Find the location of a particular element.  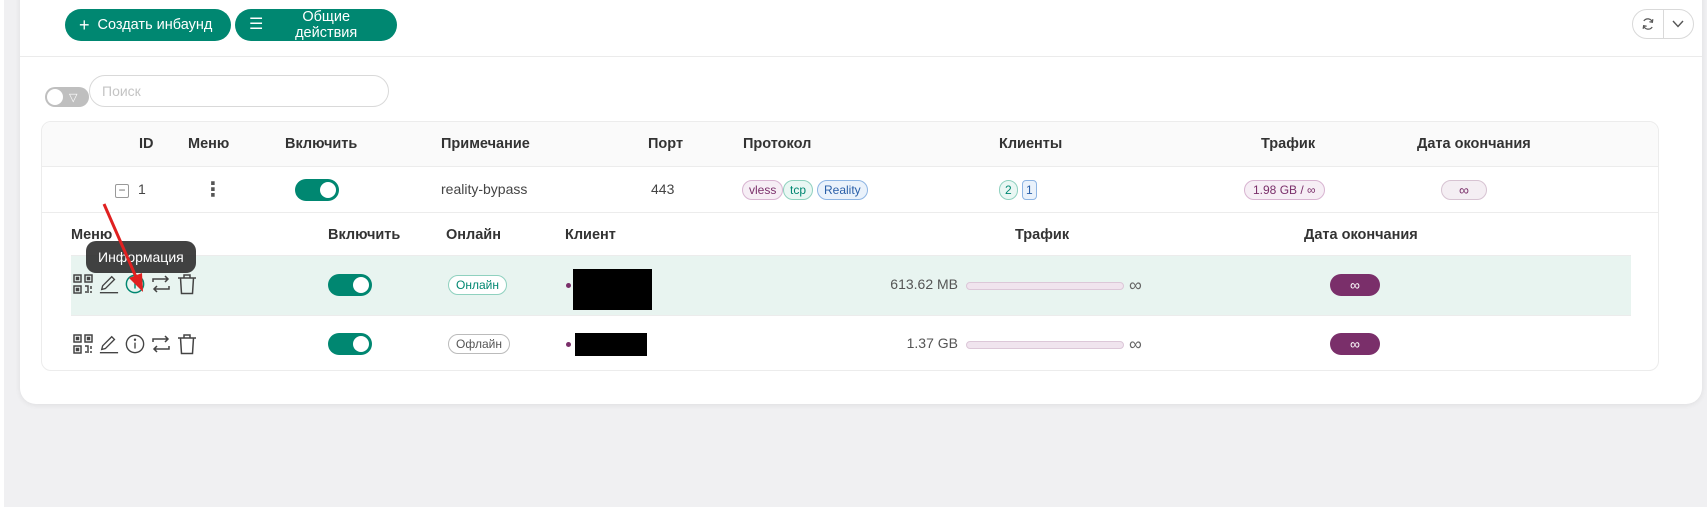

clients-header-online: Онлайн is located at coordinates (473, 235).